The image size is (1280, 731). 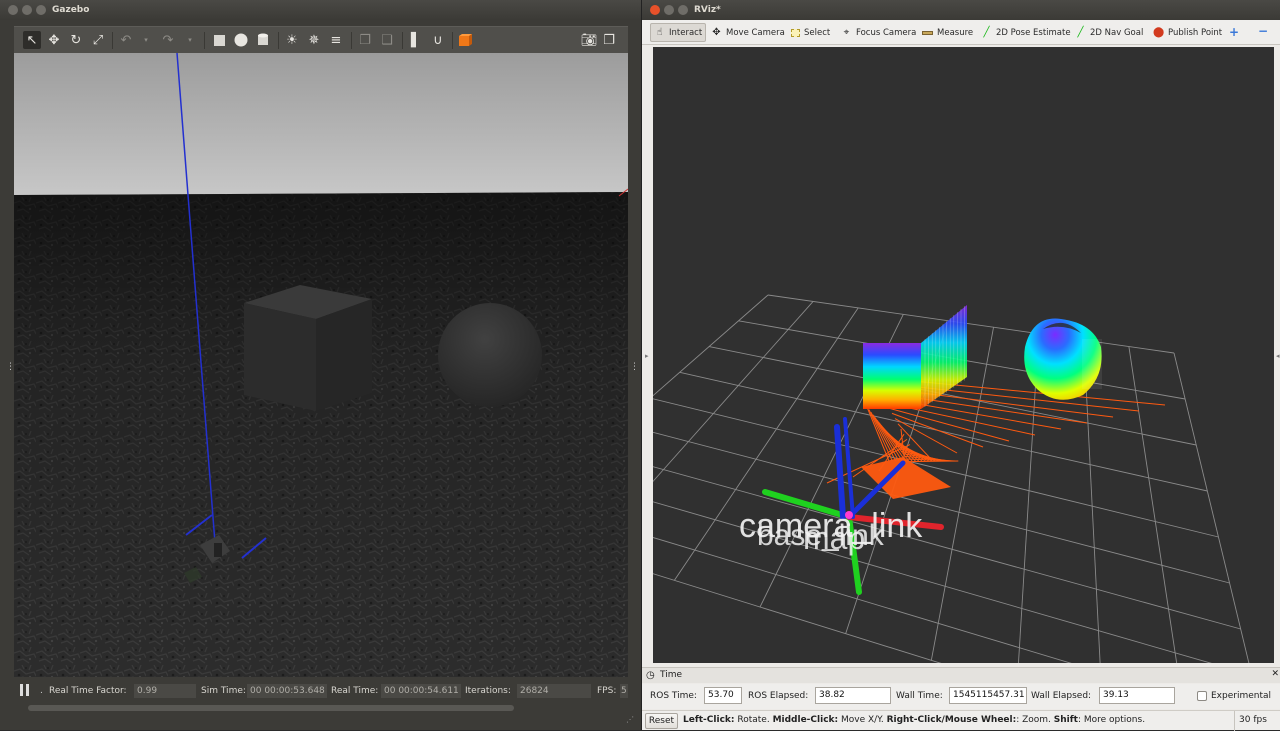 What do you see at coordinates (1250, 721) in the screenshot?
I see `fps-indicator: 30 fps` at bounding box center [1250, 721].